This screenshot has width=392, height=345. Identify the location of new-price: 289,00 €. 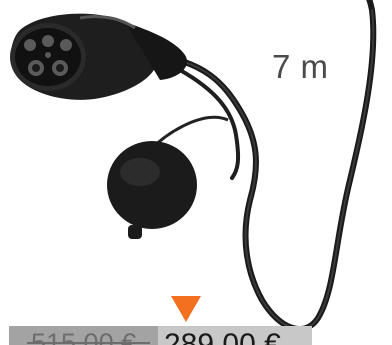
(235, 335).